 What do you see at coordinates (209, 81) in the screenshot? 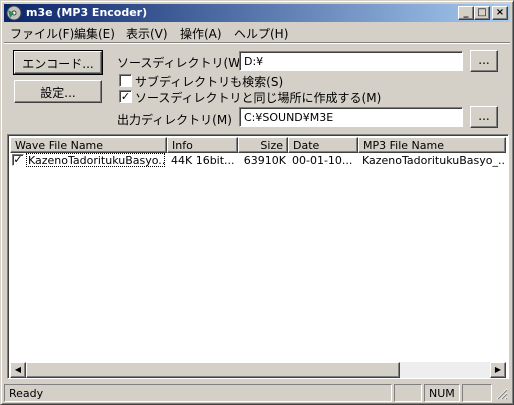
I see `subdir-label: サブディレクトリも検索(S)` at bounding box center [209, 81].